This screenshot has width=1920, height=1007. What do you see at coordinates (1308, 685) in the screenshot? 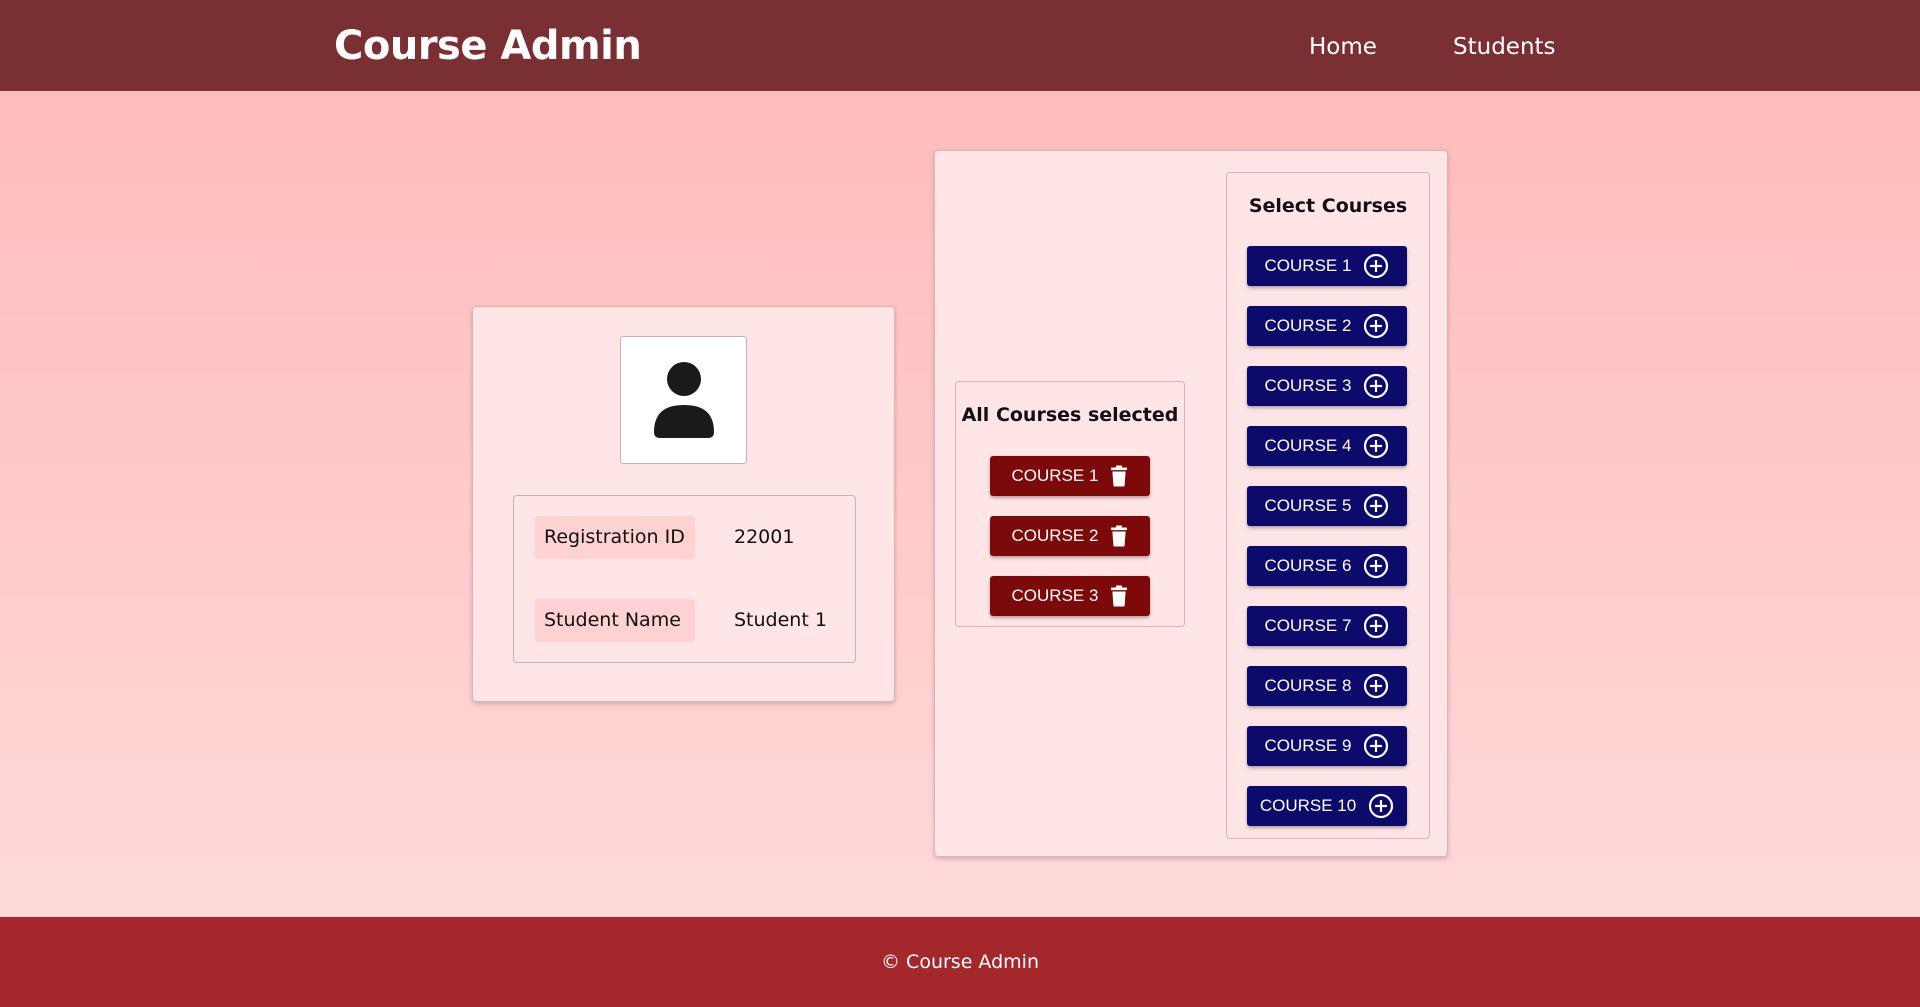
I see `course-label: COURSE 8` at bounding box center [1308, 685].